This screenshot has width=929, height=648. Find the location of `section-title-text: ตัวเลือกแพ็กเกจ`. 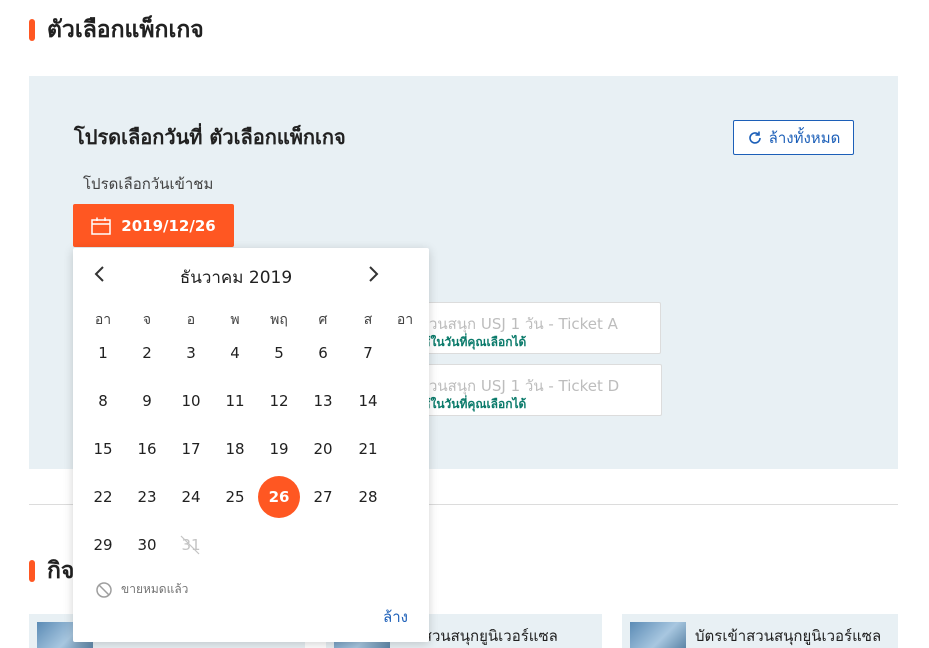

section-title-text: ตัวเลือกแพ็กเกจ is located at coordinates (125, 30).